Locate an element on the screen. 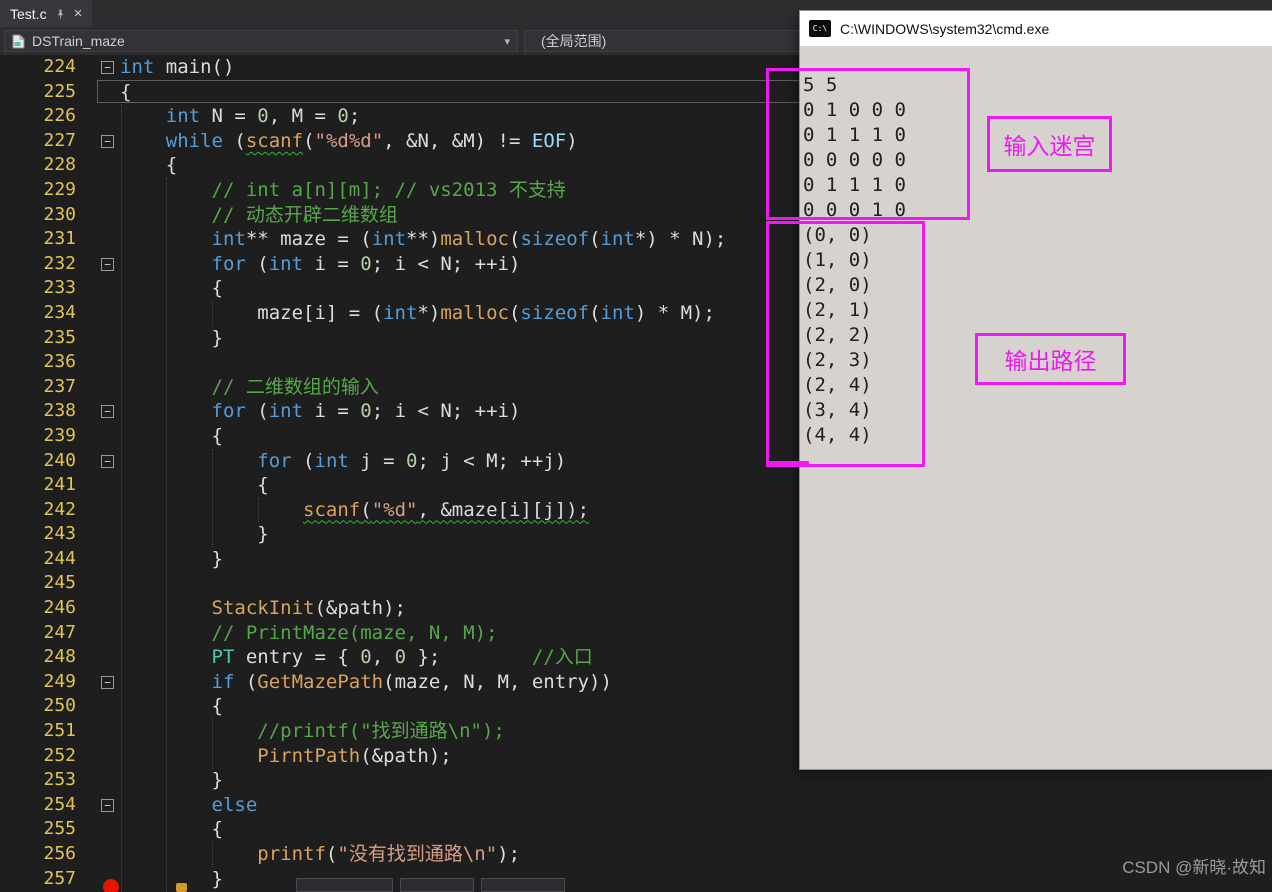  line-number: 242 is located at coordinates (38, 510).